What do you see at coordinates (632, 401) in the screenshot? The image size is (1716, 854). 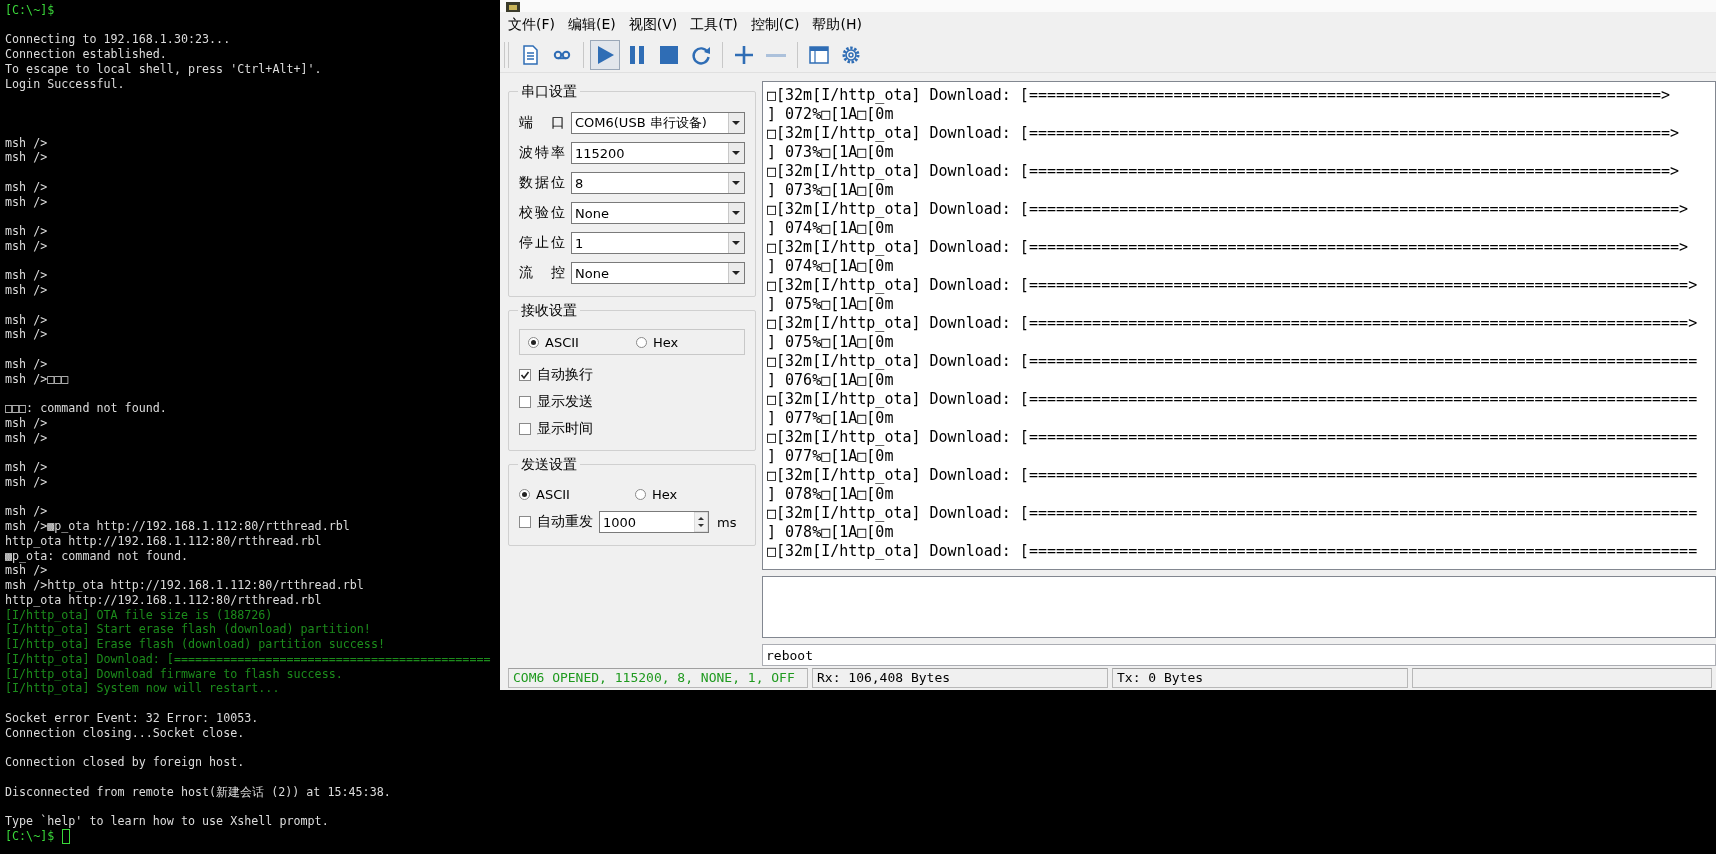 I see `checkbox-option: 显示发送` at bounding box center [632, 401].